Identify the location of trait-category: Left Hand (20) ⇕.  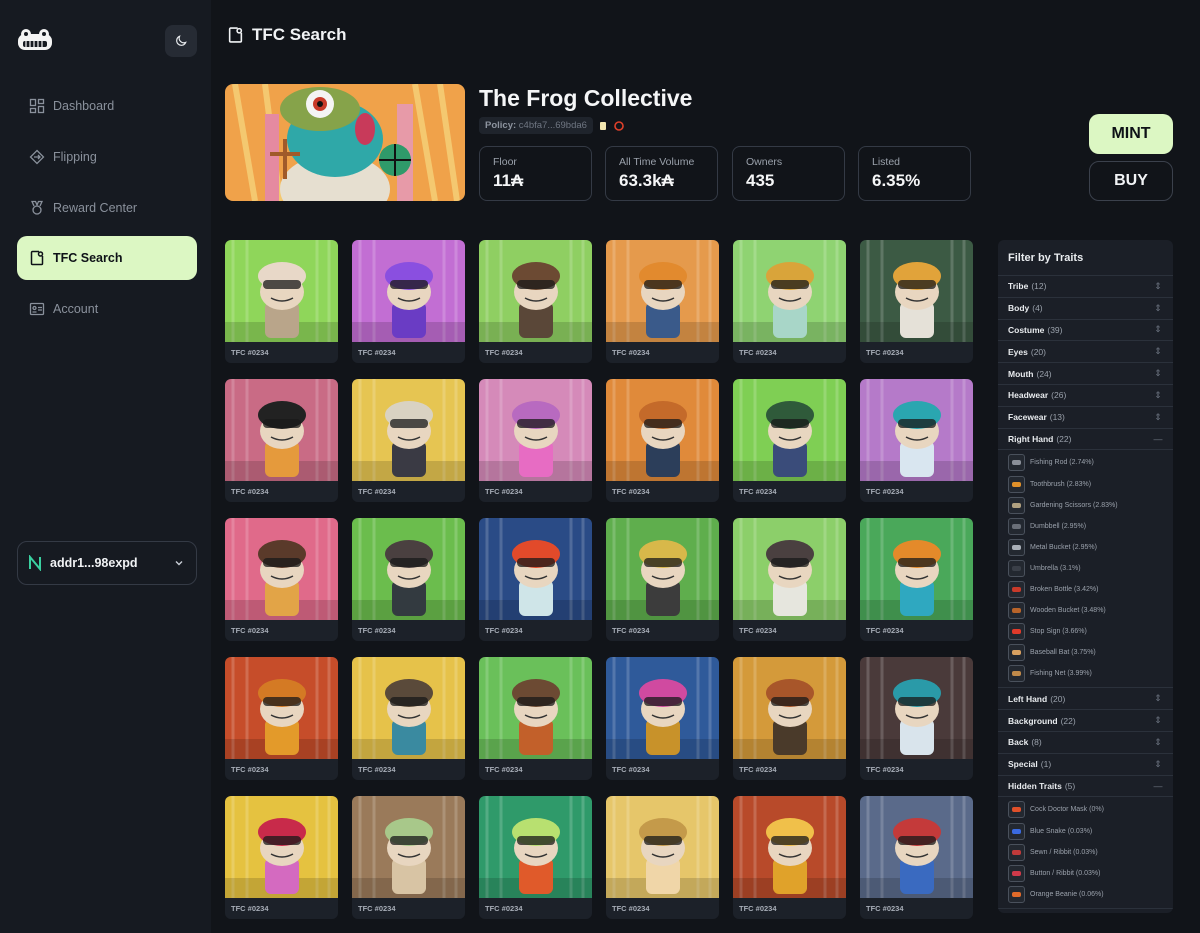
(1085, 699).